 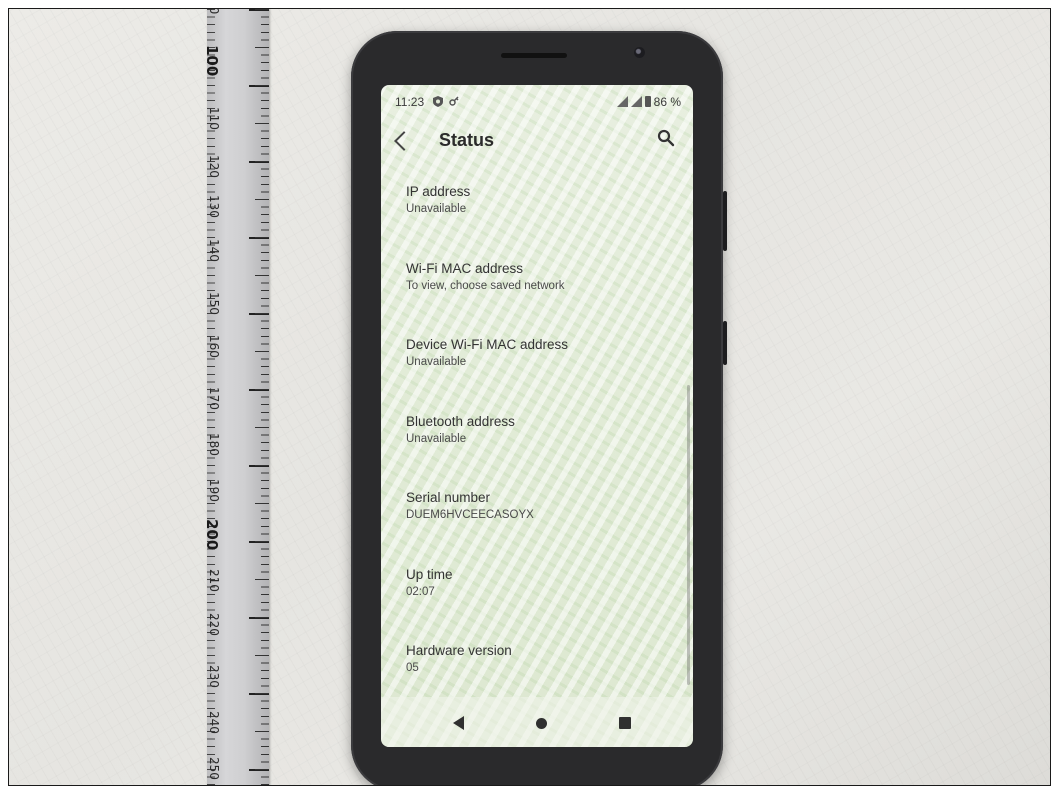 I want to click on item-label: Device Wi-Fi MAC address, so click(x=487, y=344).